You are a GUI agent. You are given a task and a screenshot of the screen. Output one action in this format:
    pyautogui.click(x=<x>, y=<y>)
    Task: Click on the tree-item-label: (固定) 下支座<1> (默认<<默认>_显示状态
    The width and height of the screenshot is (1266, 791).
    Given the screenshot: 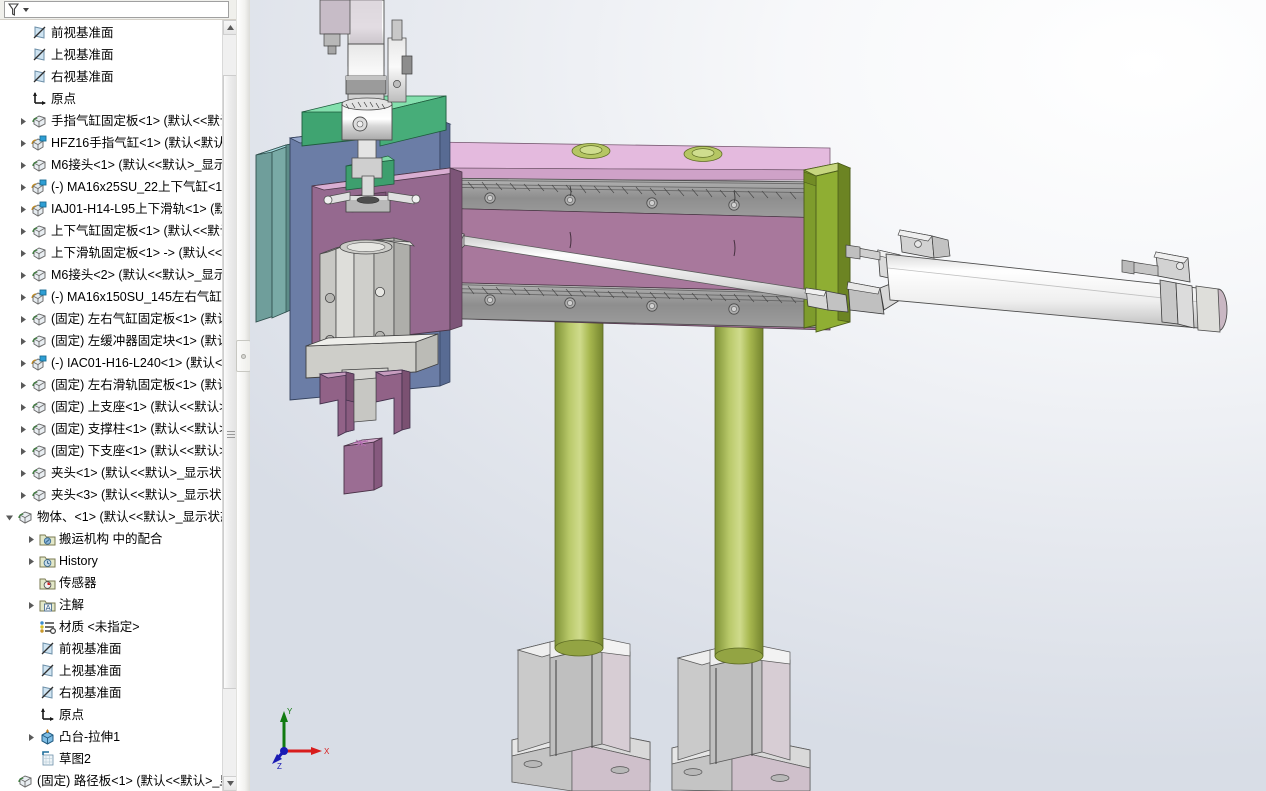 What is the action you would take?
    pyautogui.click(x=143, y=451)
    